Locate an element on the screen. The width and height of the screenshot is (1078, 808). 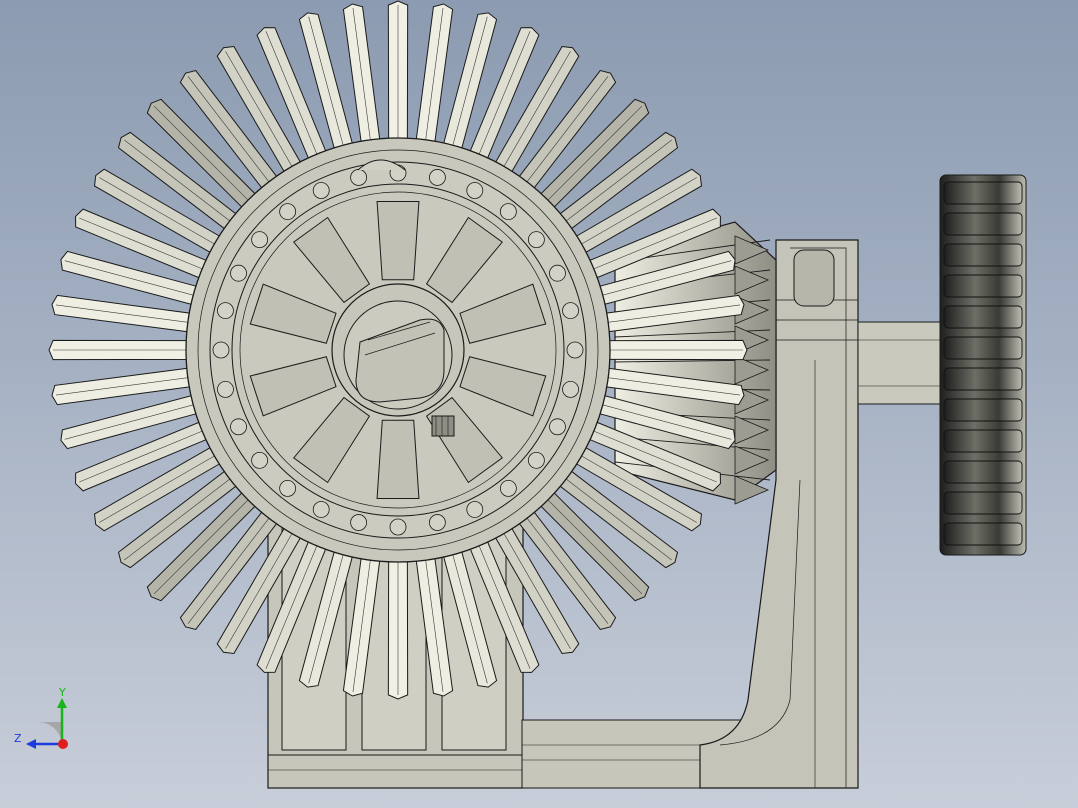
y-axis-label: Y is located at coordinates (62, 692).